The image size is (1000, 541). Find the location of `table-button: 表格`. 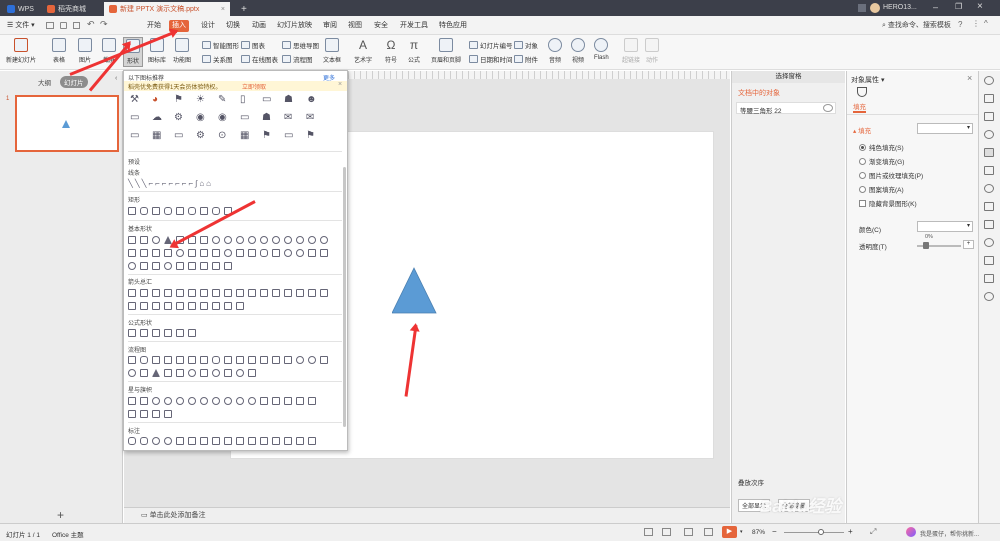

table-button: 表格 is located at coordinates (59, 51).